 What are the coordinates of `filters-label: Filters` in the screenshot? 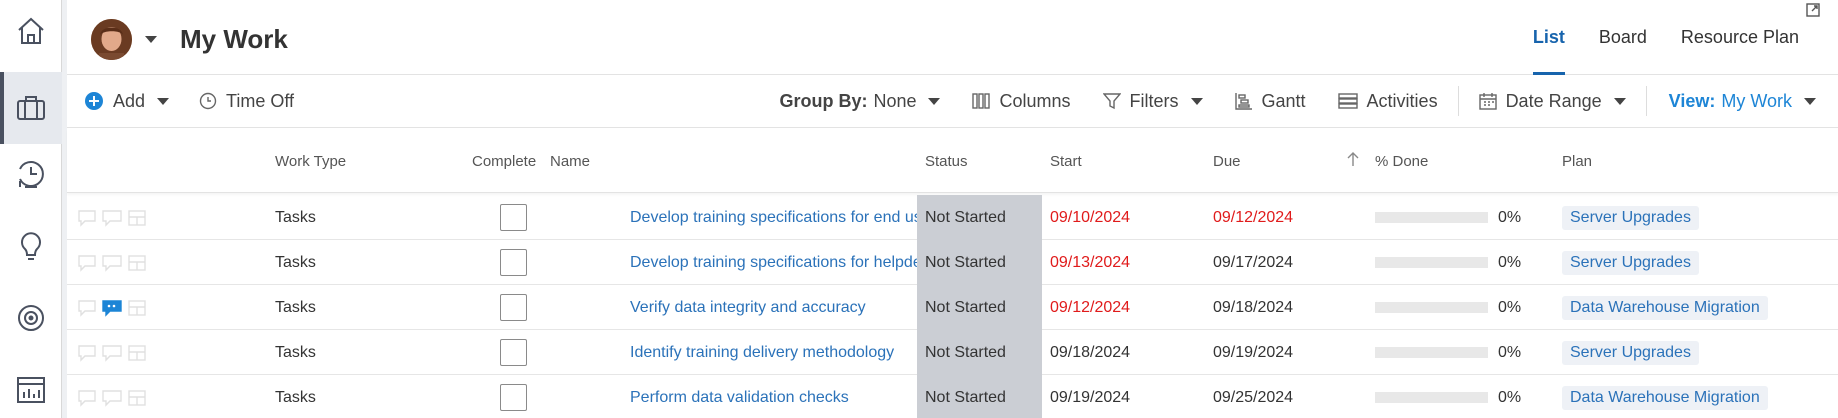 It's located at (1154, 100).